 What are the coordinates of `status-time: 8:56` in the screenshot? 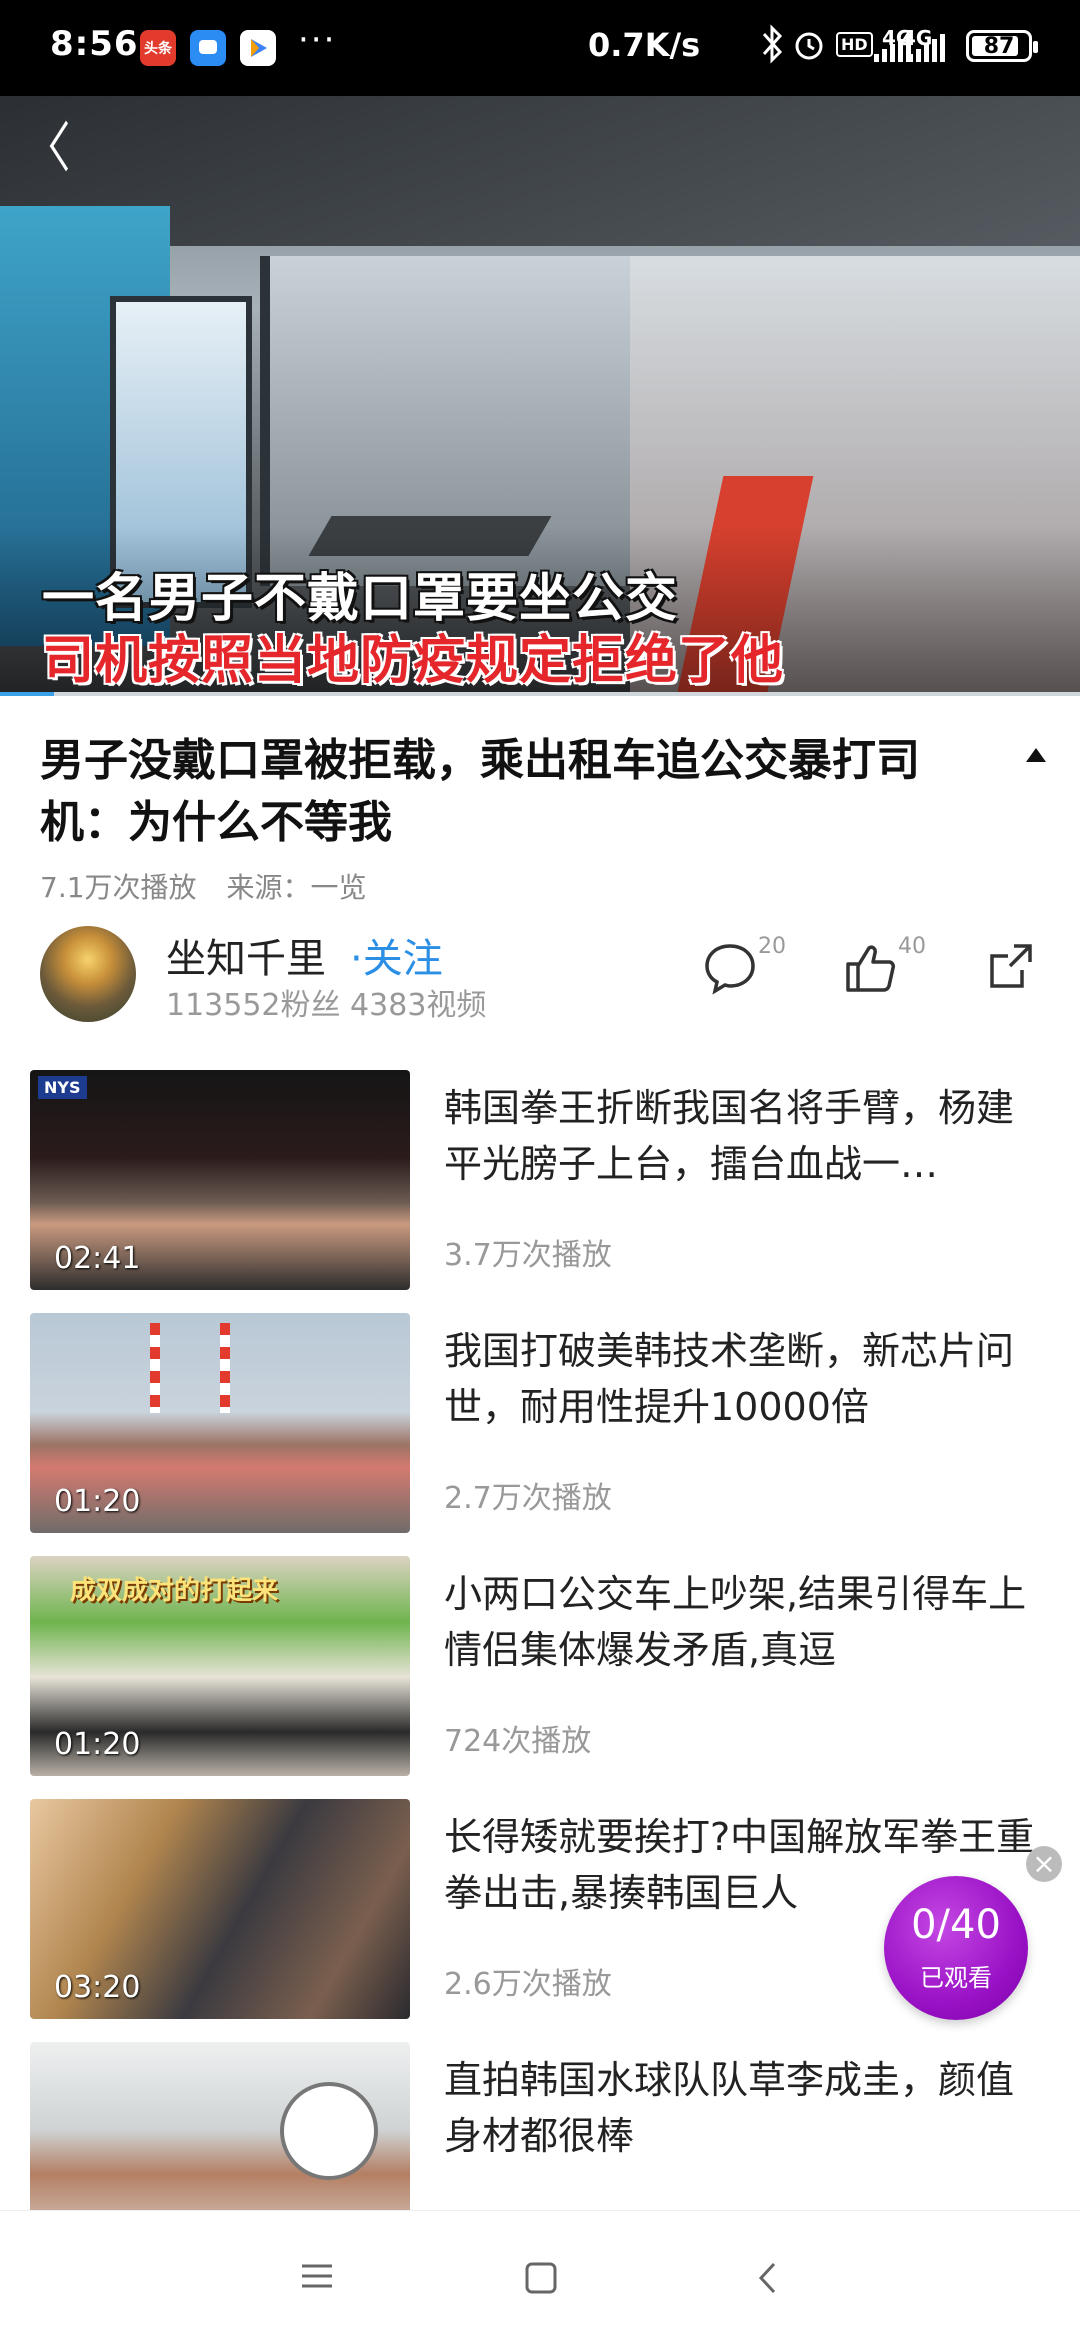 It's located at (94, 44).